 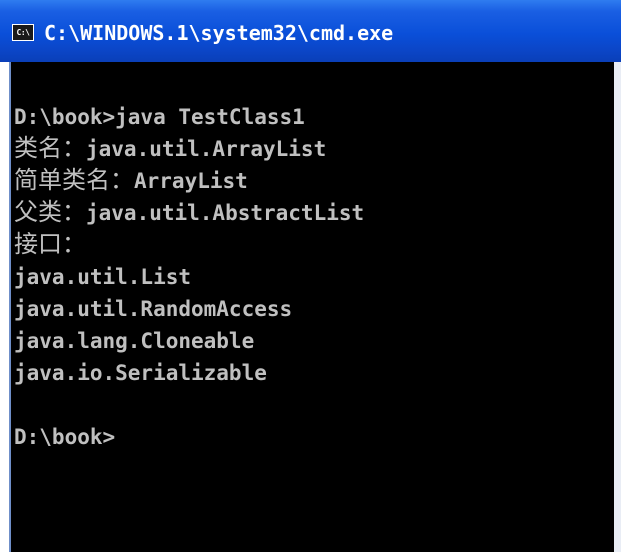 I want to click on window-frame-left, so click(x=4, y=307).